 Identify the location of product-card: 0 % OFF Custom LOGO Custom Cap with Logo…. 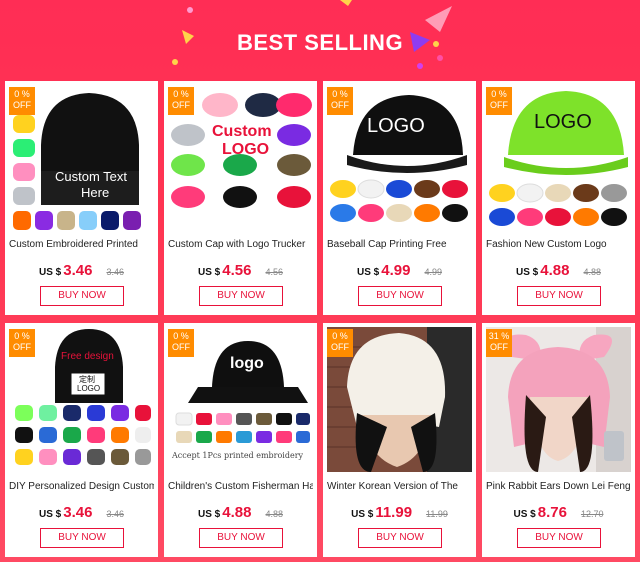
(240, 198).